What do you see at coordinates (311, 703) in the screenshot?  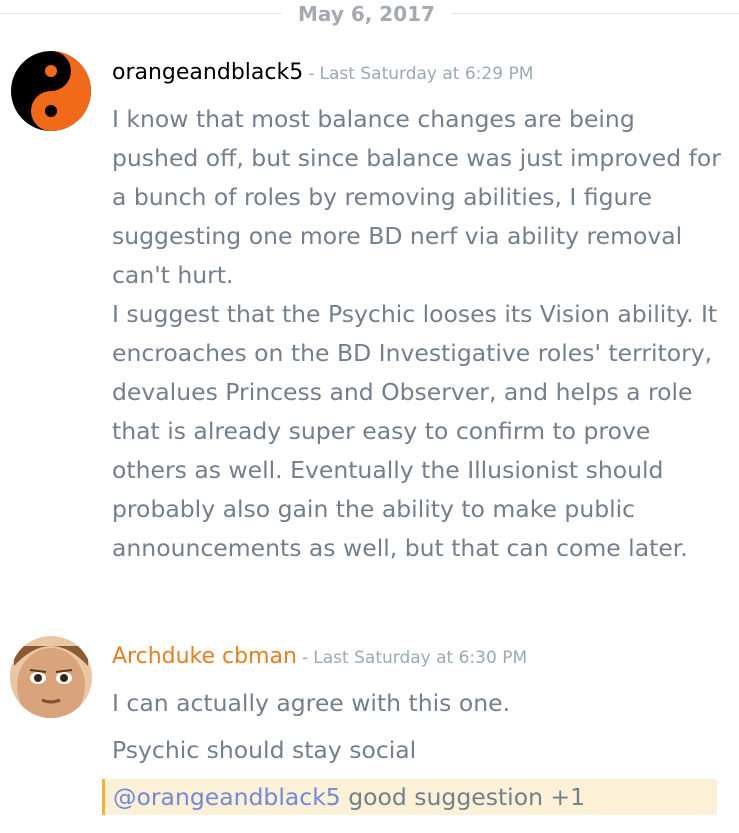 I see `message-paragraph: I can actually agree with this one.` at bounding box center [311, 703].